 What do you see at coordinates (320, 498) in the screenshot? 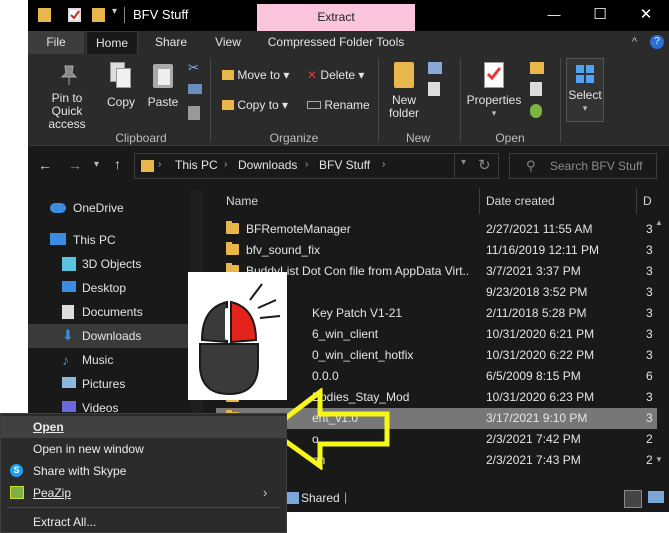
I see `status-shared: Shared` at bounding box center [320, 498].